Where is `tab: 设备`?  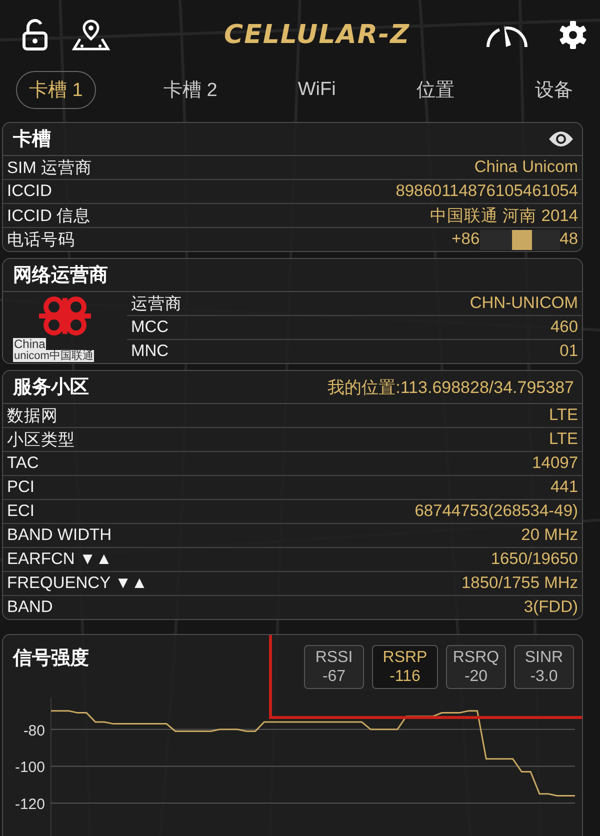 tab: 设备 is located at coordinates (554, 90).